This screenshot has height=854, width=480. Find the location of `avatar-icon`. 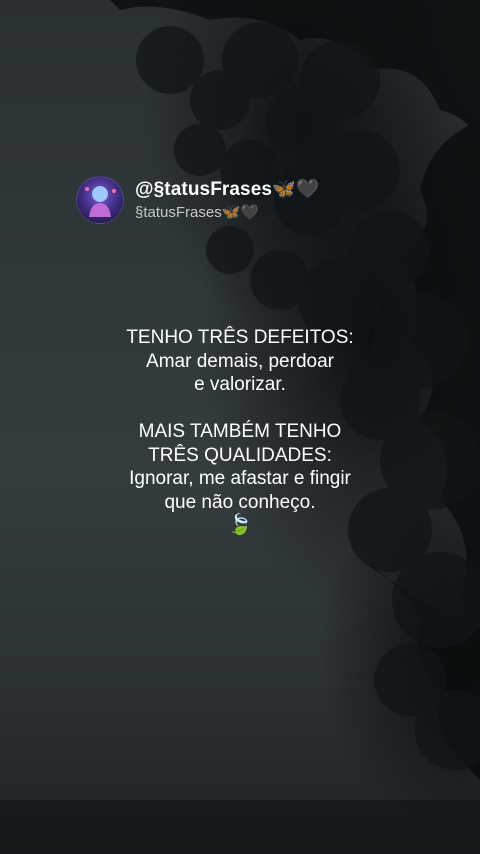

avatar-icon is located at coordinates (100, 201).